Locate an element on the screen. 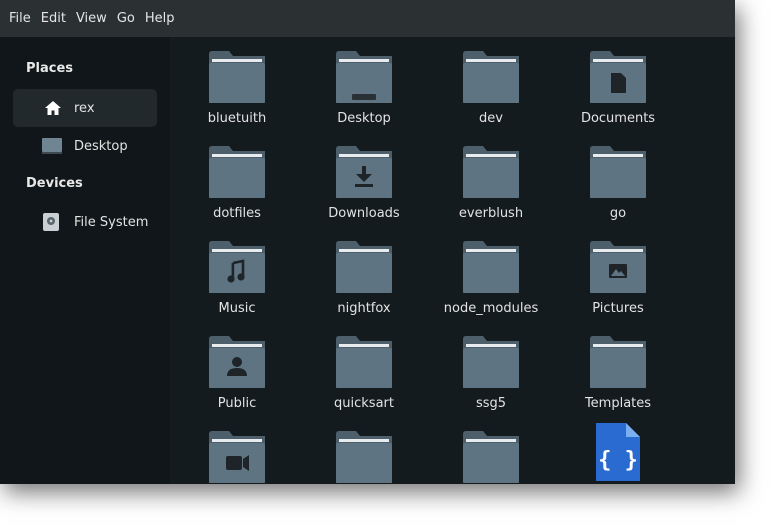 The image size is (774, 529). sidebar-item-rex: rex is located at coordinates (85, 108).